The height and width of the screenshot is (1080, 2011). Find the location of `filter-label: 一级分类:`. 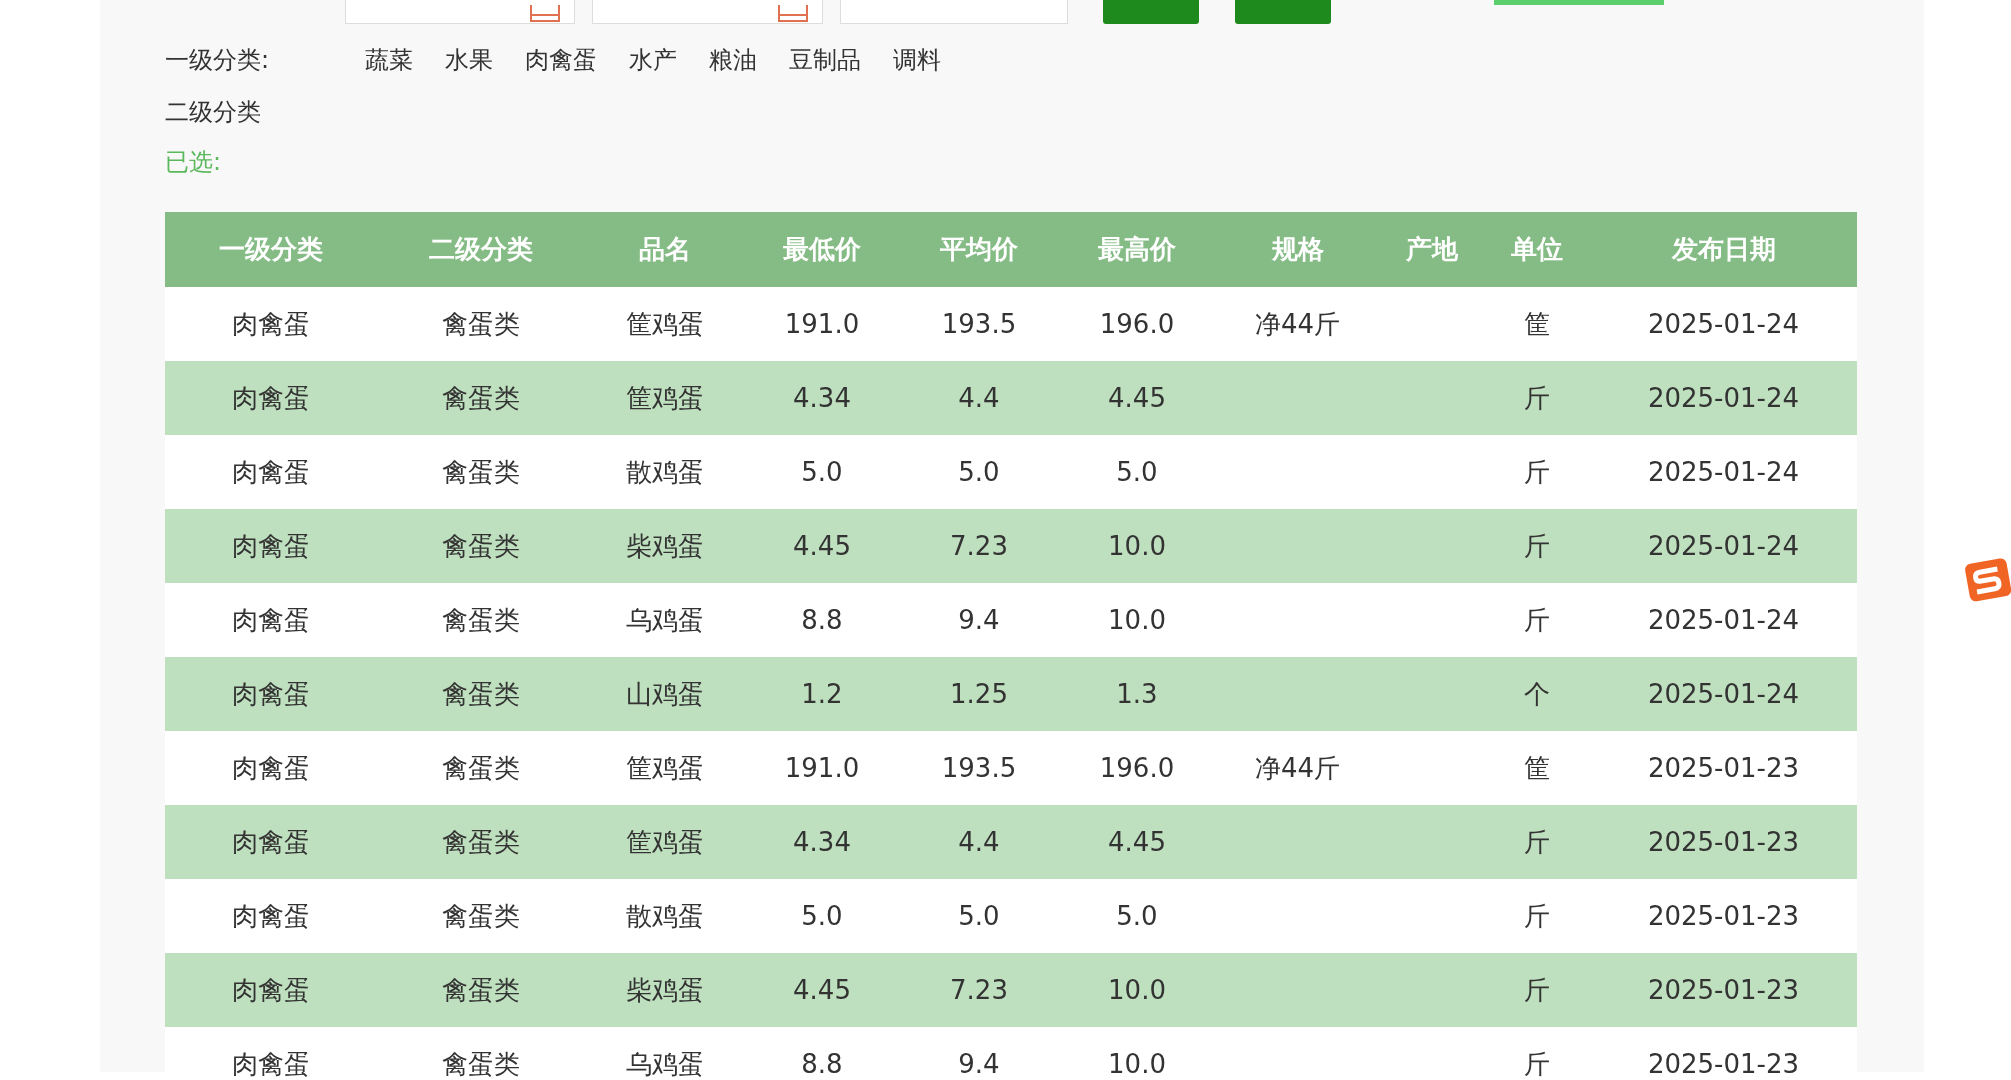

filter-label: 一级分类: is located at coordinates (218, 60).